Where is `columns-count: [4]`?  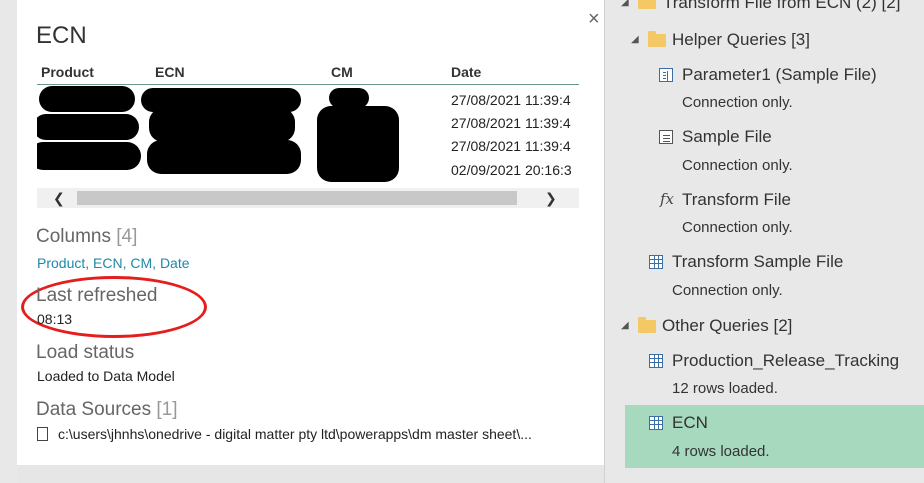
columns-count: [4] is located at coordinates (127, 236).